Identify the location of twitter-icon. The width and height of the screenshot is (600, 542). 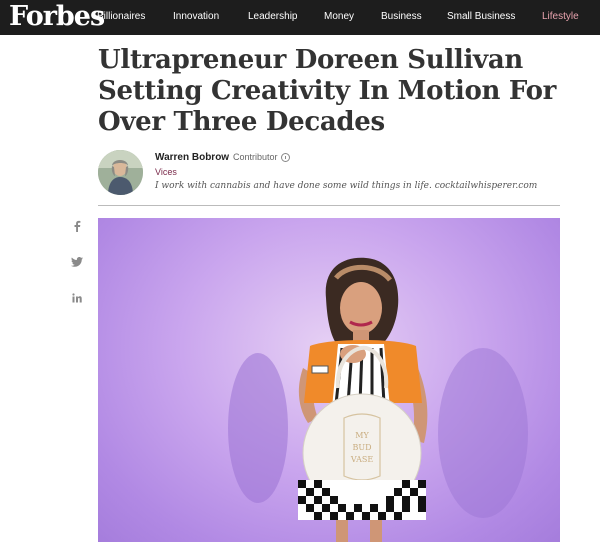
(77, 262).